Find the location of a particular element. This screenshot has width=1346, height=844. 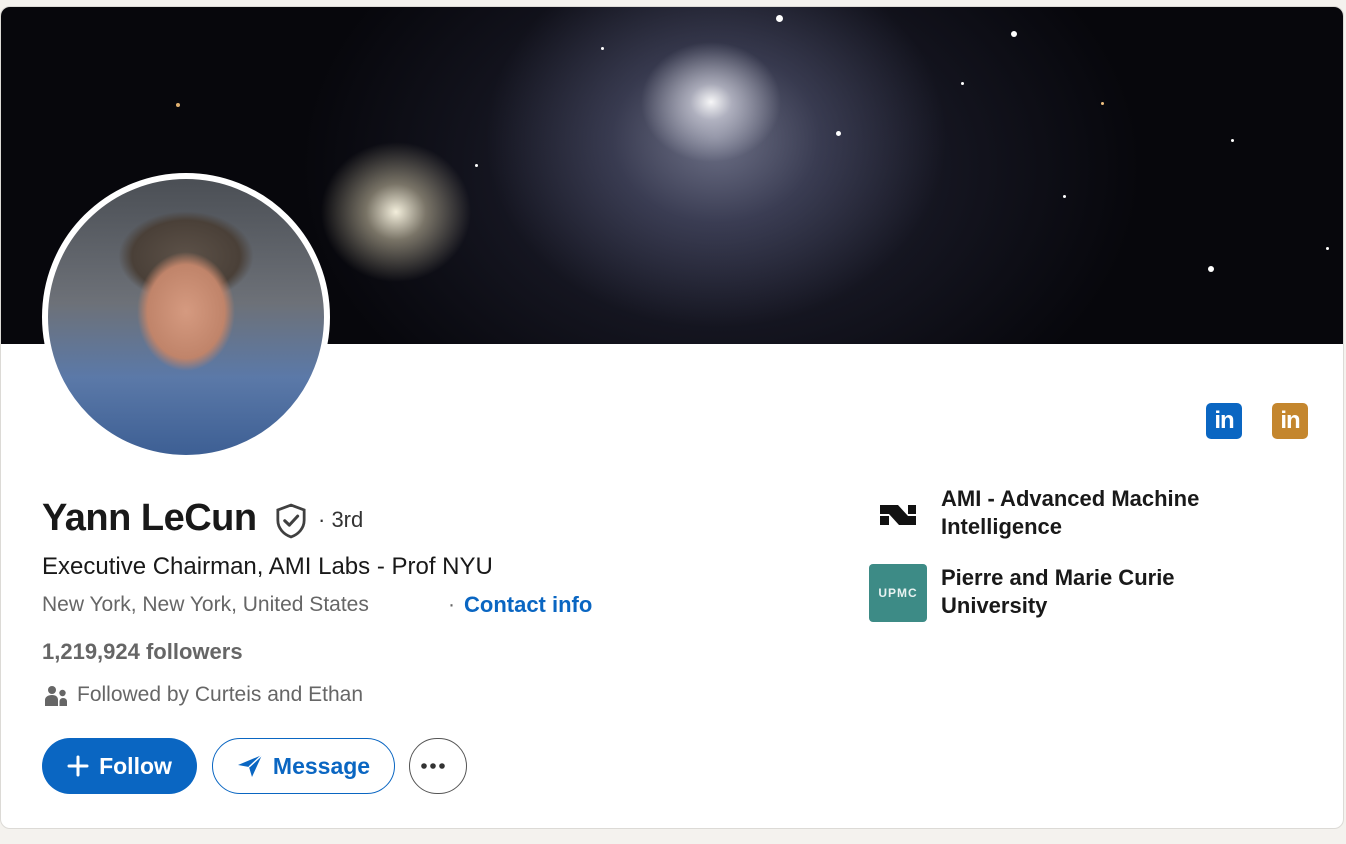

linkedin-gold-badge-icon: in is located at coordinates (1290, 421).